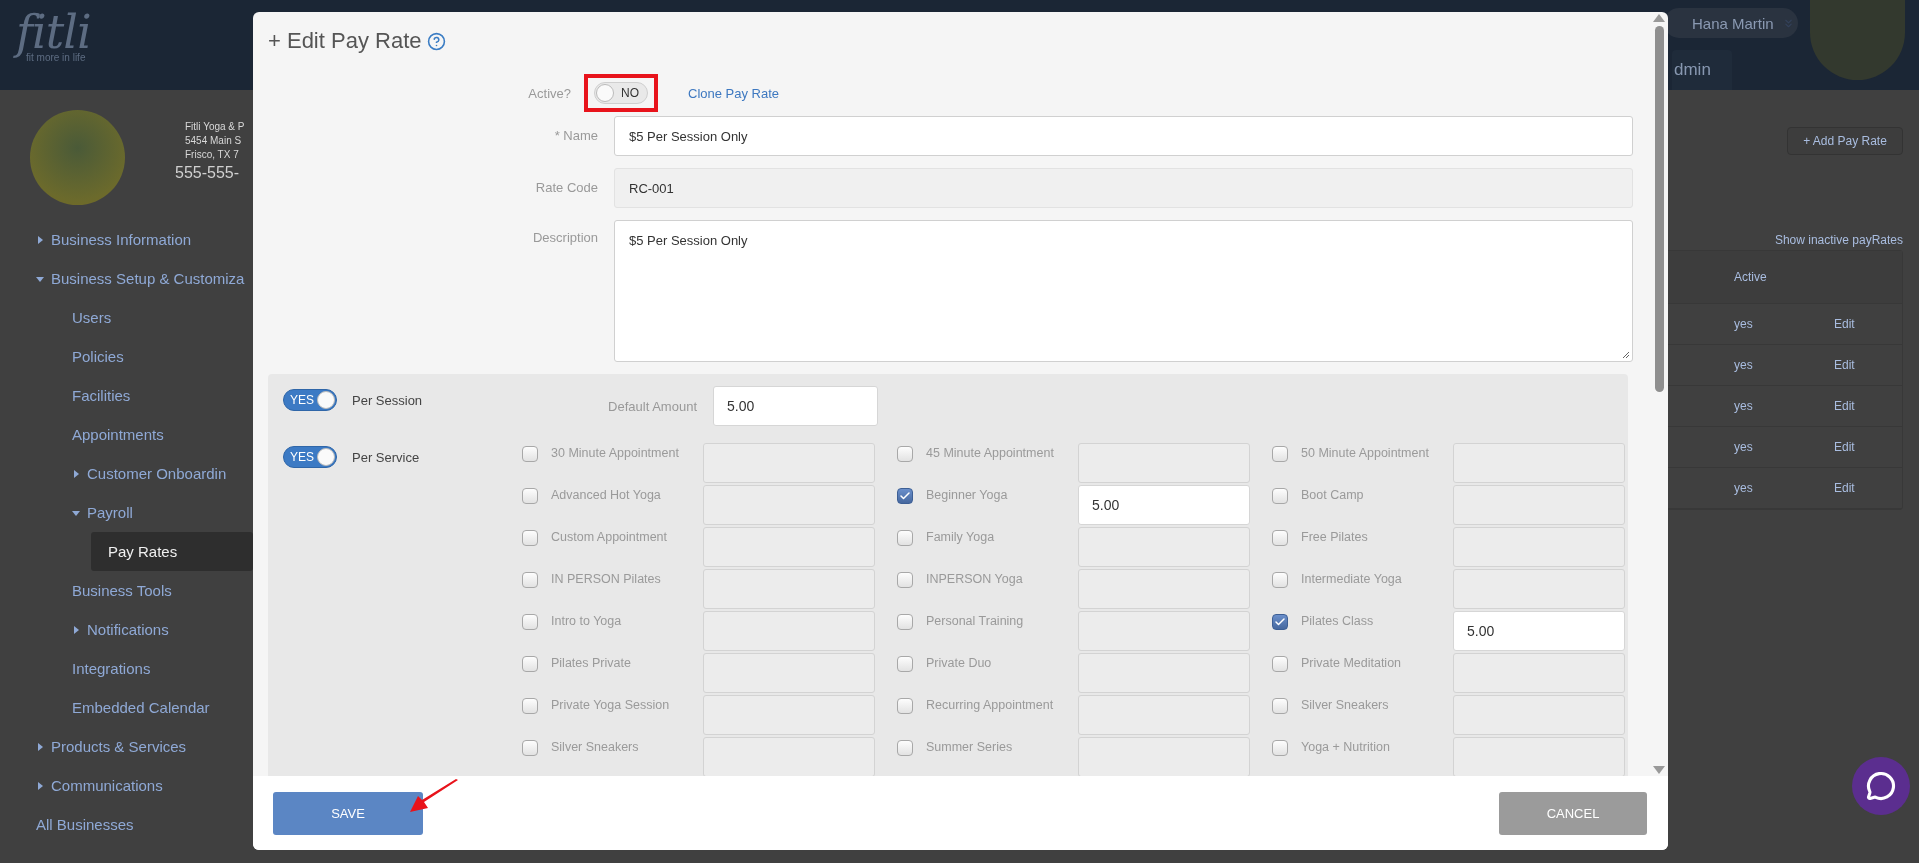 Image resolution: width=1919 pixels, height=863 pixels. Describe the element at coordinates (348, 813) in the screenshot. I see `save-button: SAVE` at that location.